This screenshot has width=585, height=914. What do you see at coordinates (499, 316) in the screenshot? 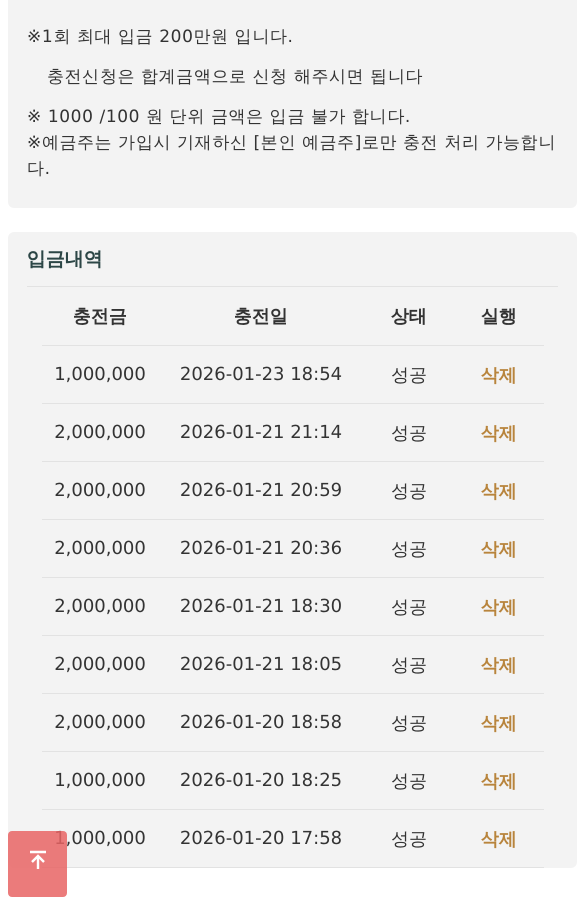
I see `column-header: 실행` at bounding box center [499, 316].